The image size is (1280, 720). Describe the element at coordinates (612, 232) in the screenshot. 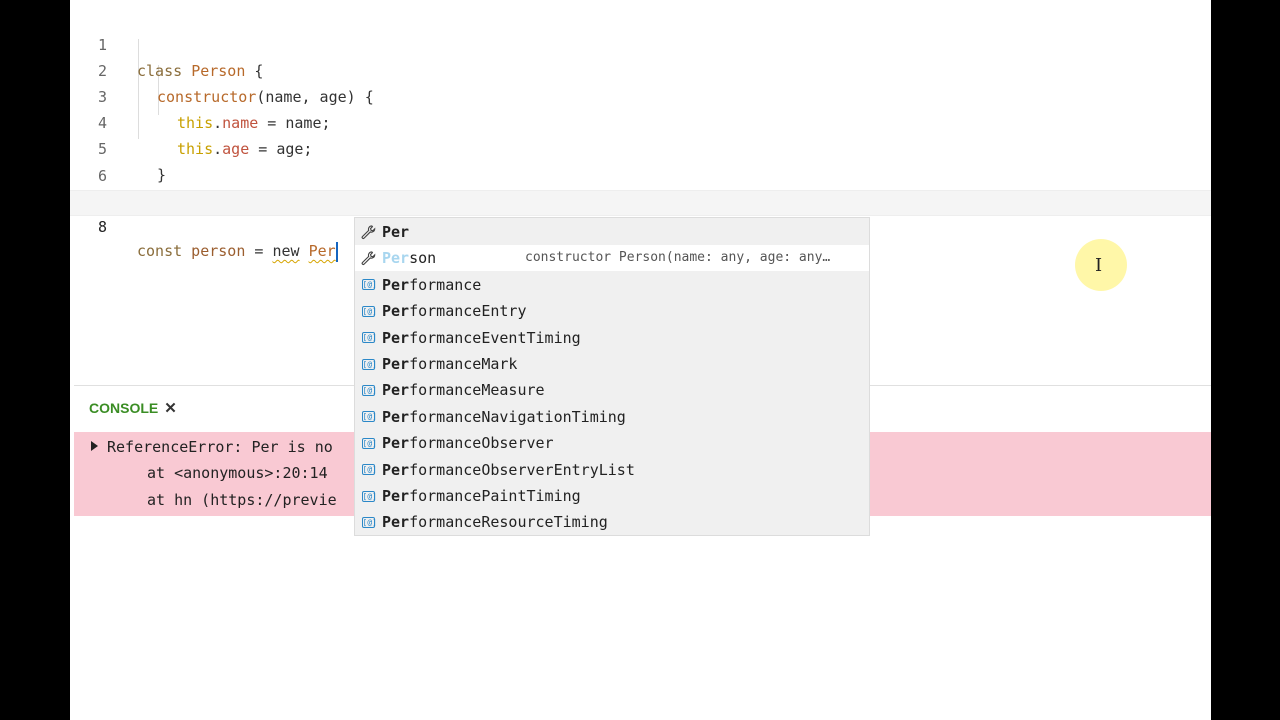

I see `suggestion-item: Per` at that location.